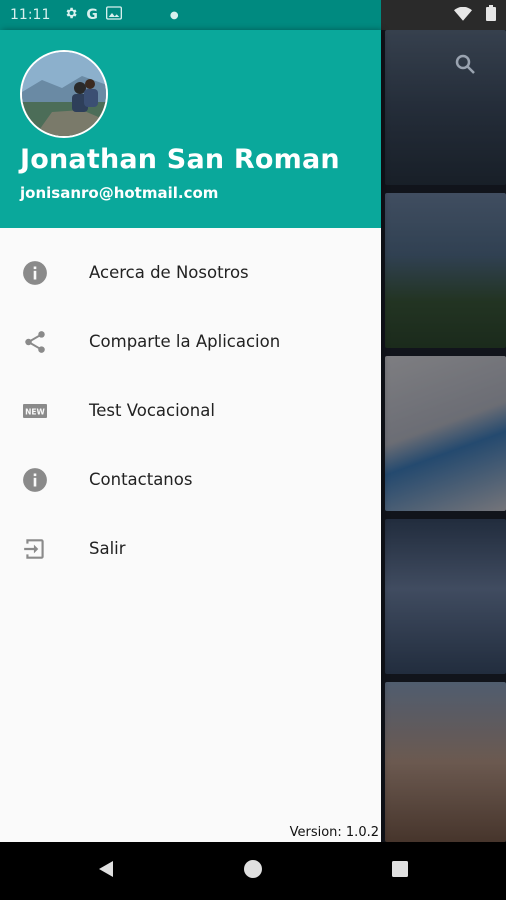 The height and width of the screenshot is (900, 506). I want to click on home-icon, so click(253, 871).